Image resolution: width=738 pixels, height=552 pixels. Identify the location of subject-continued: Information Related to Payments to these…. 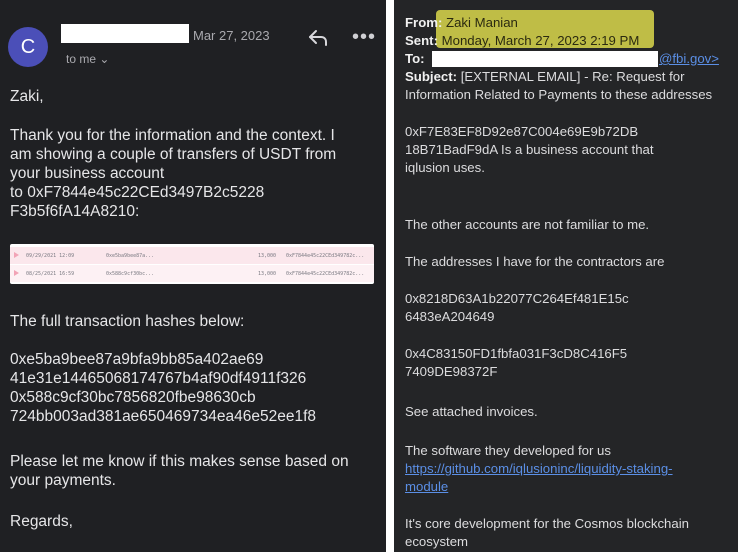
(559, 94).